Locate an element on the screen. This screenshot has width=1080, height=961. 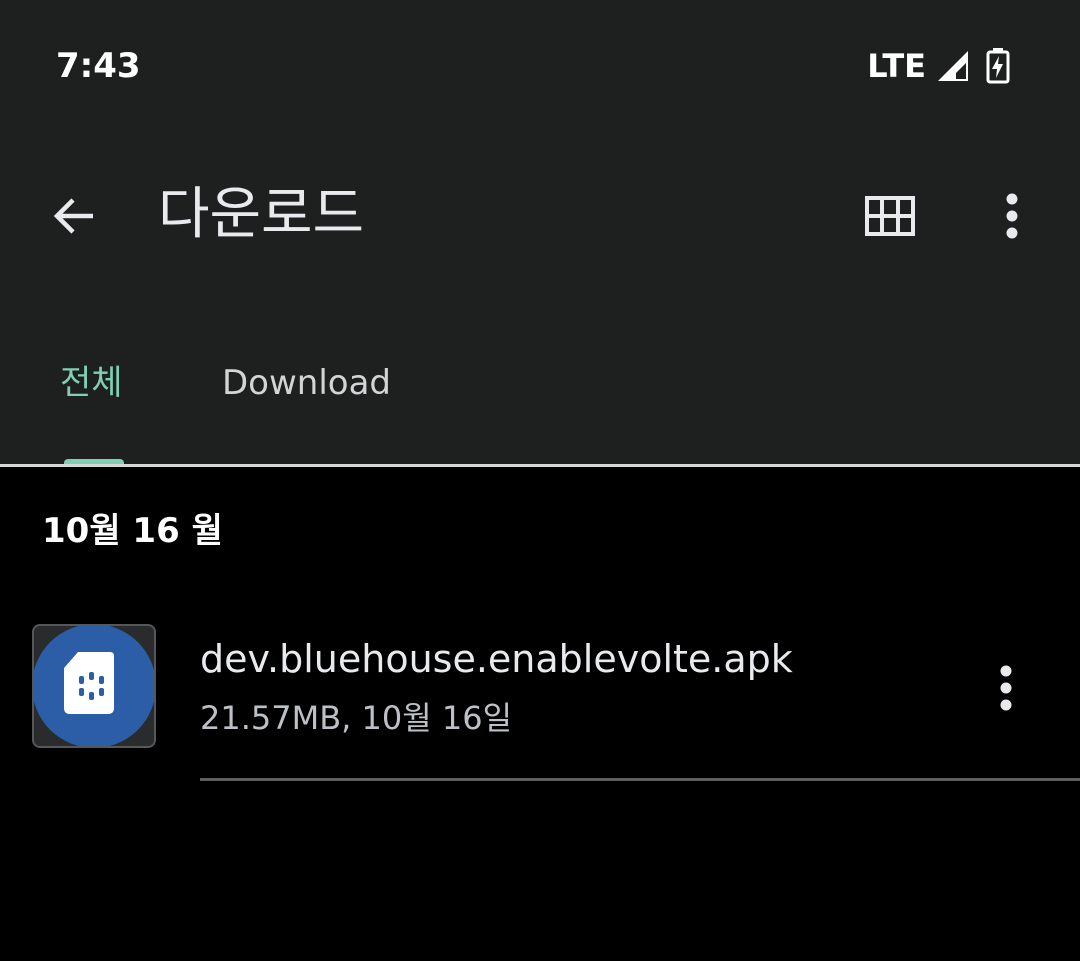
tab-all: 전체 is located at coordinates (91, 383).